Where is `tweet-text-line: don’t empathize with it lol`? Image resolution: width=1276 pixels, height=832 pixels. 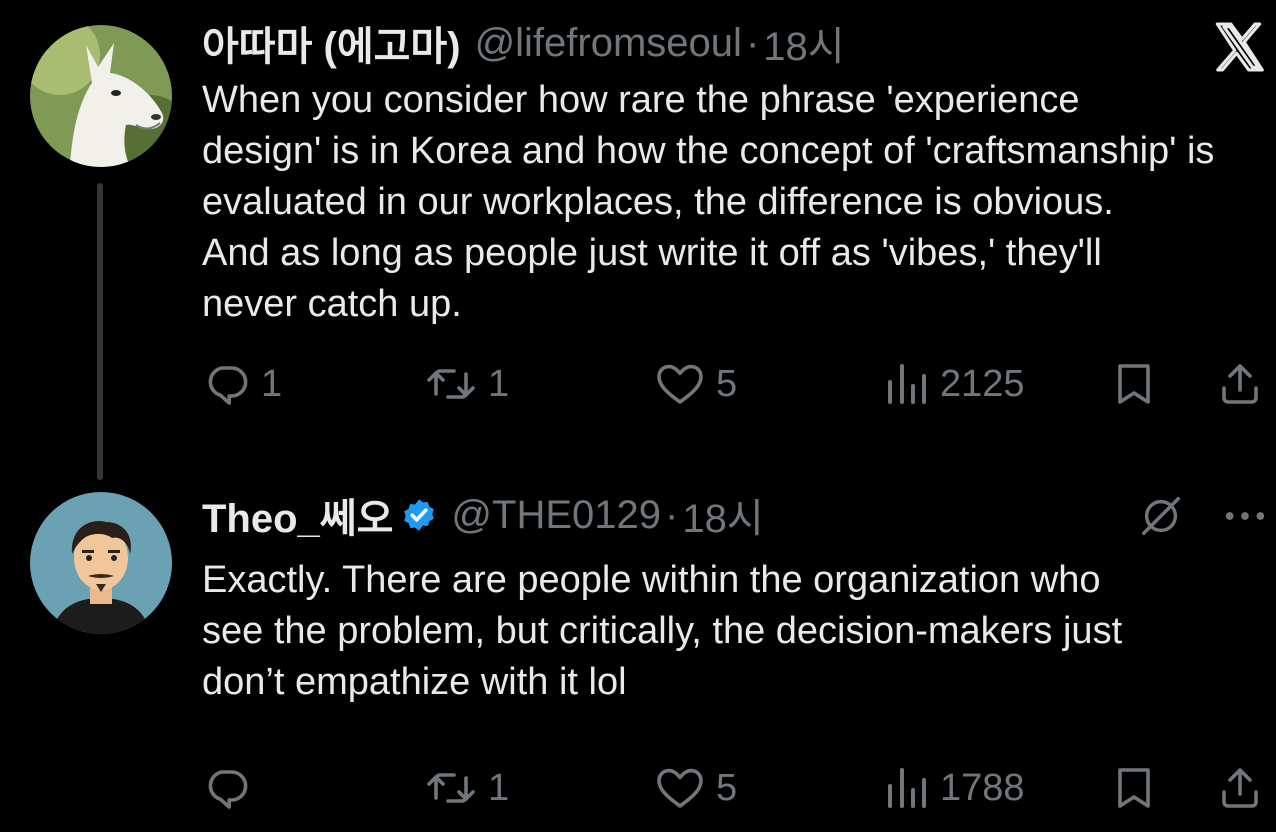 tweet-text-line: don’t empathize with it lol is located at coordinates (414, 682).